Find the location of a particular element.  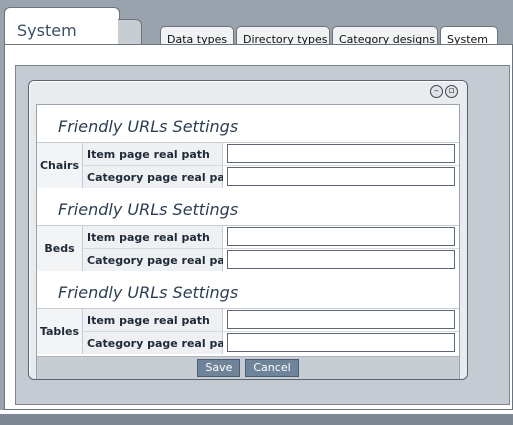

category-page-path-input-chairs is located at coordinates (341, 176).